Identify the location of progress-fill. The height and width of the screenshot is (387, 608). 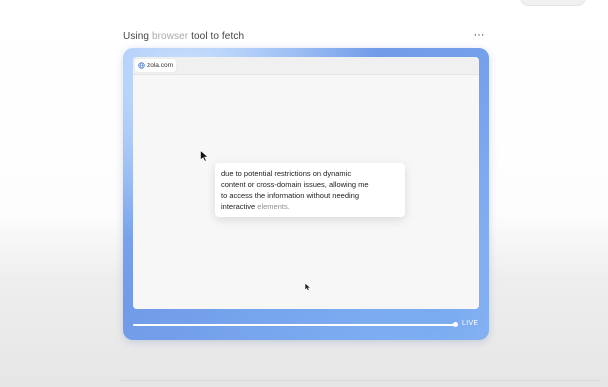
(294, 325).